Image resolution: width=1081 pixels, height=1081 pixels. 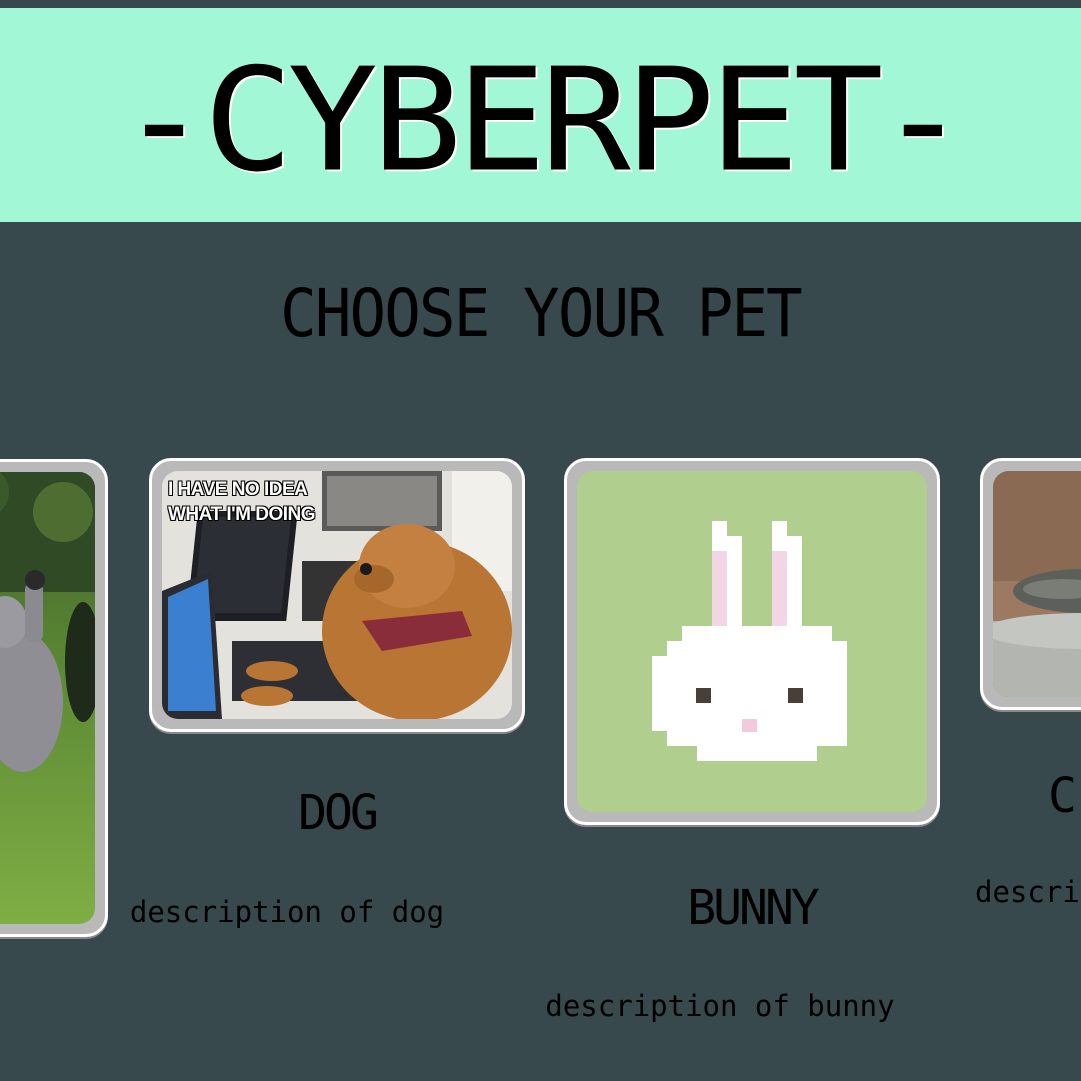 I want to click on pet-name-dog: DOG, so click(x=338, y=813).